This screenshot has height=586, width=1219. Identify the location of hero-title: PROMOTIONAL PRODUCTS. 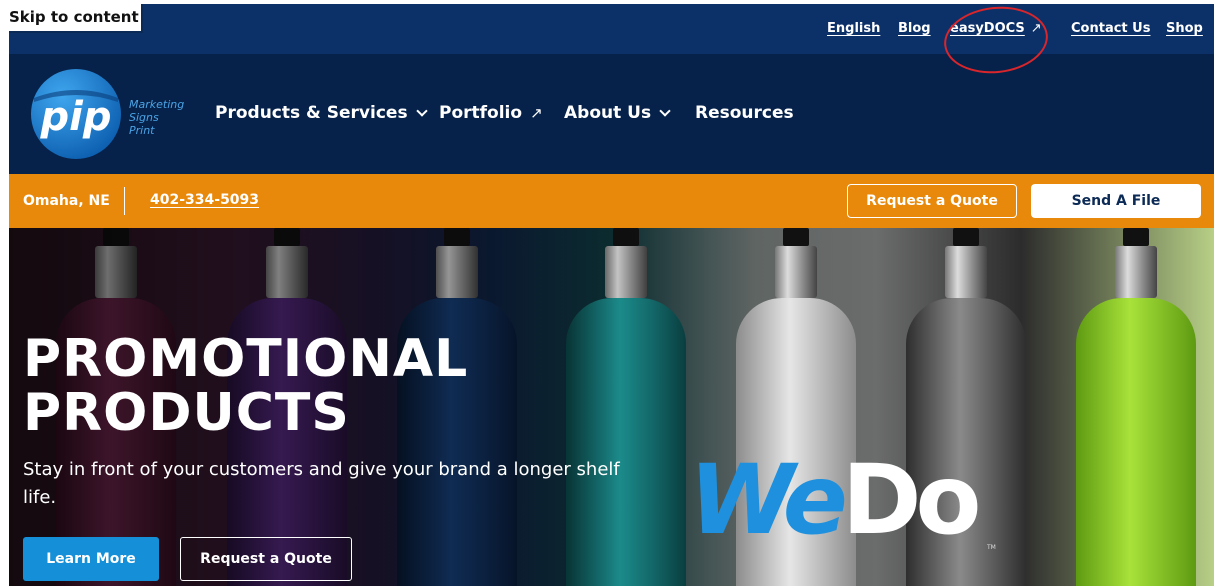
(245, 386).